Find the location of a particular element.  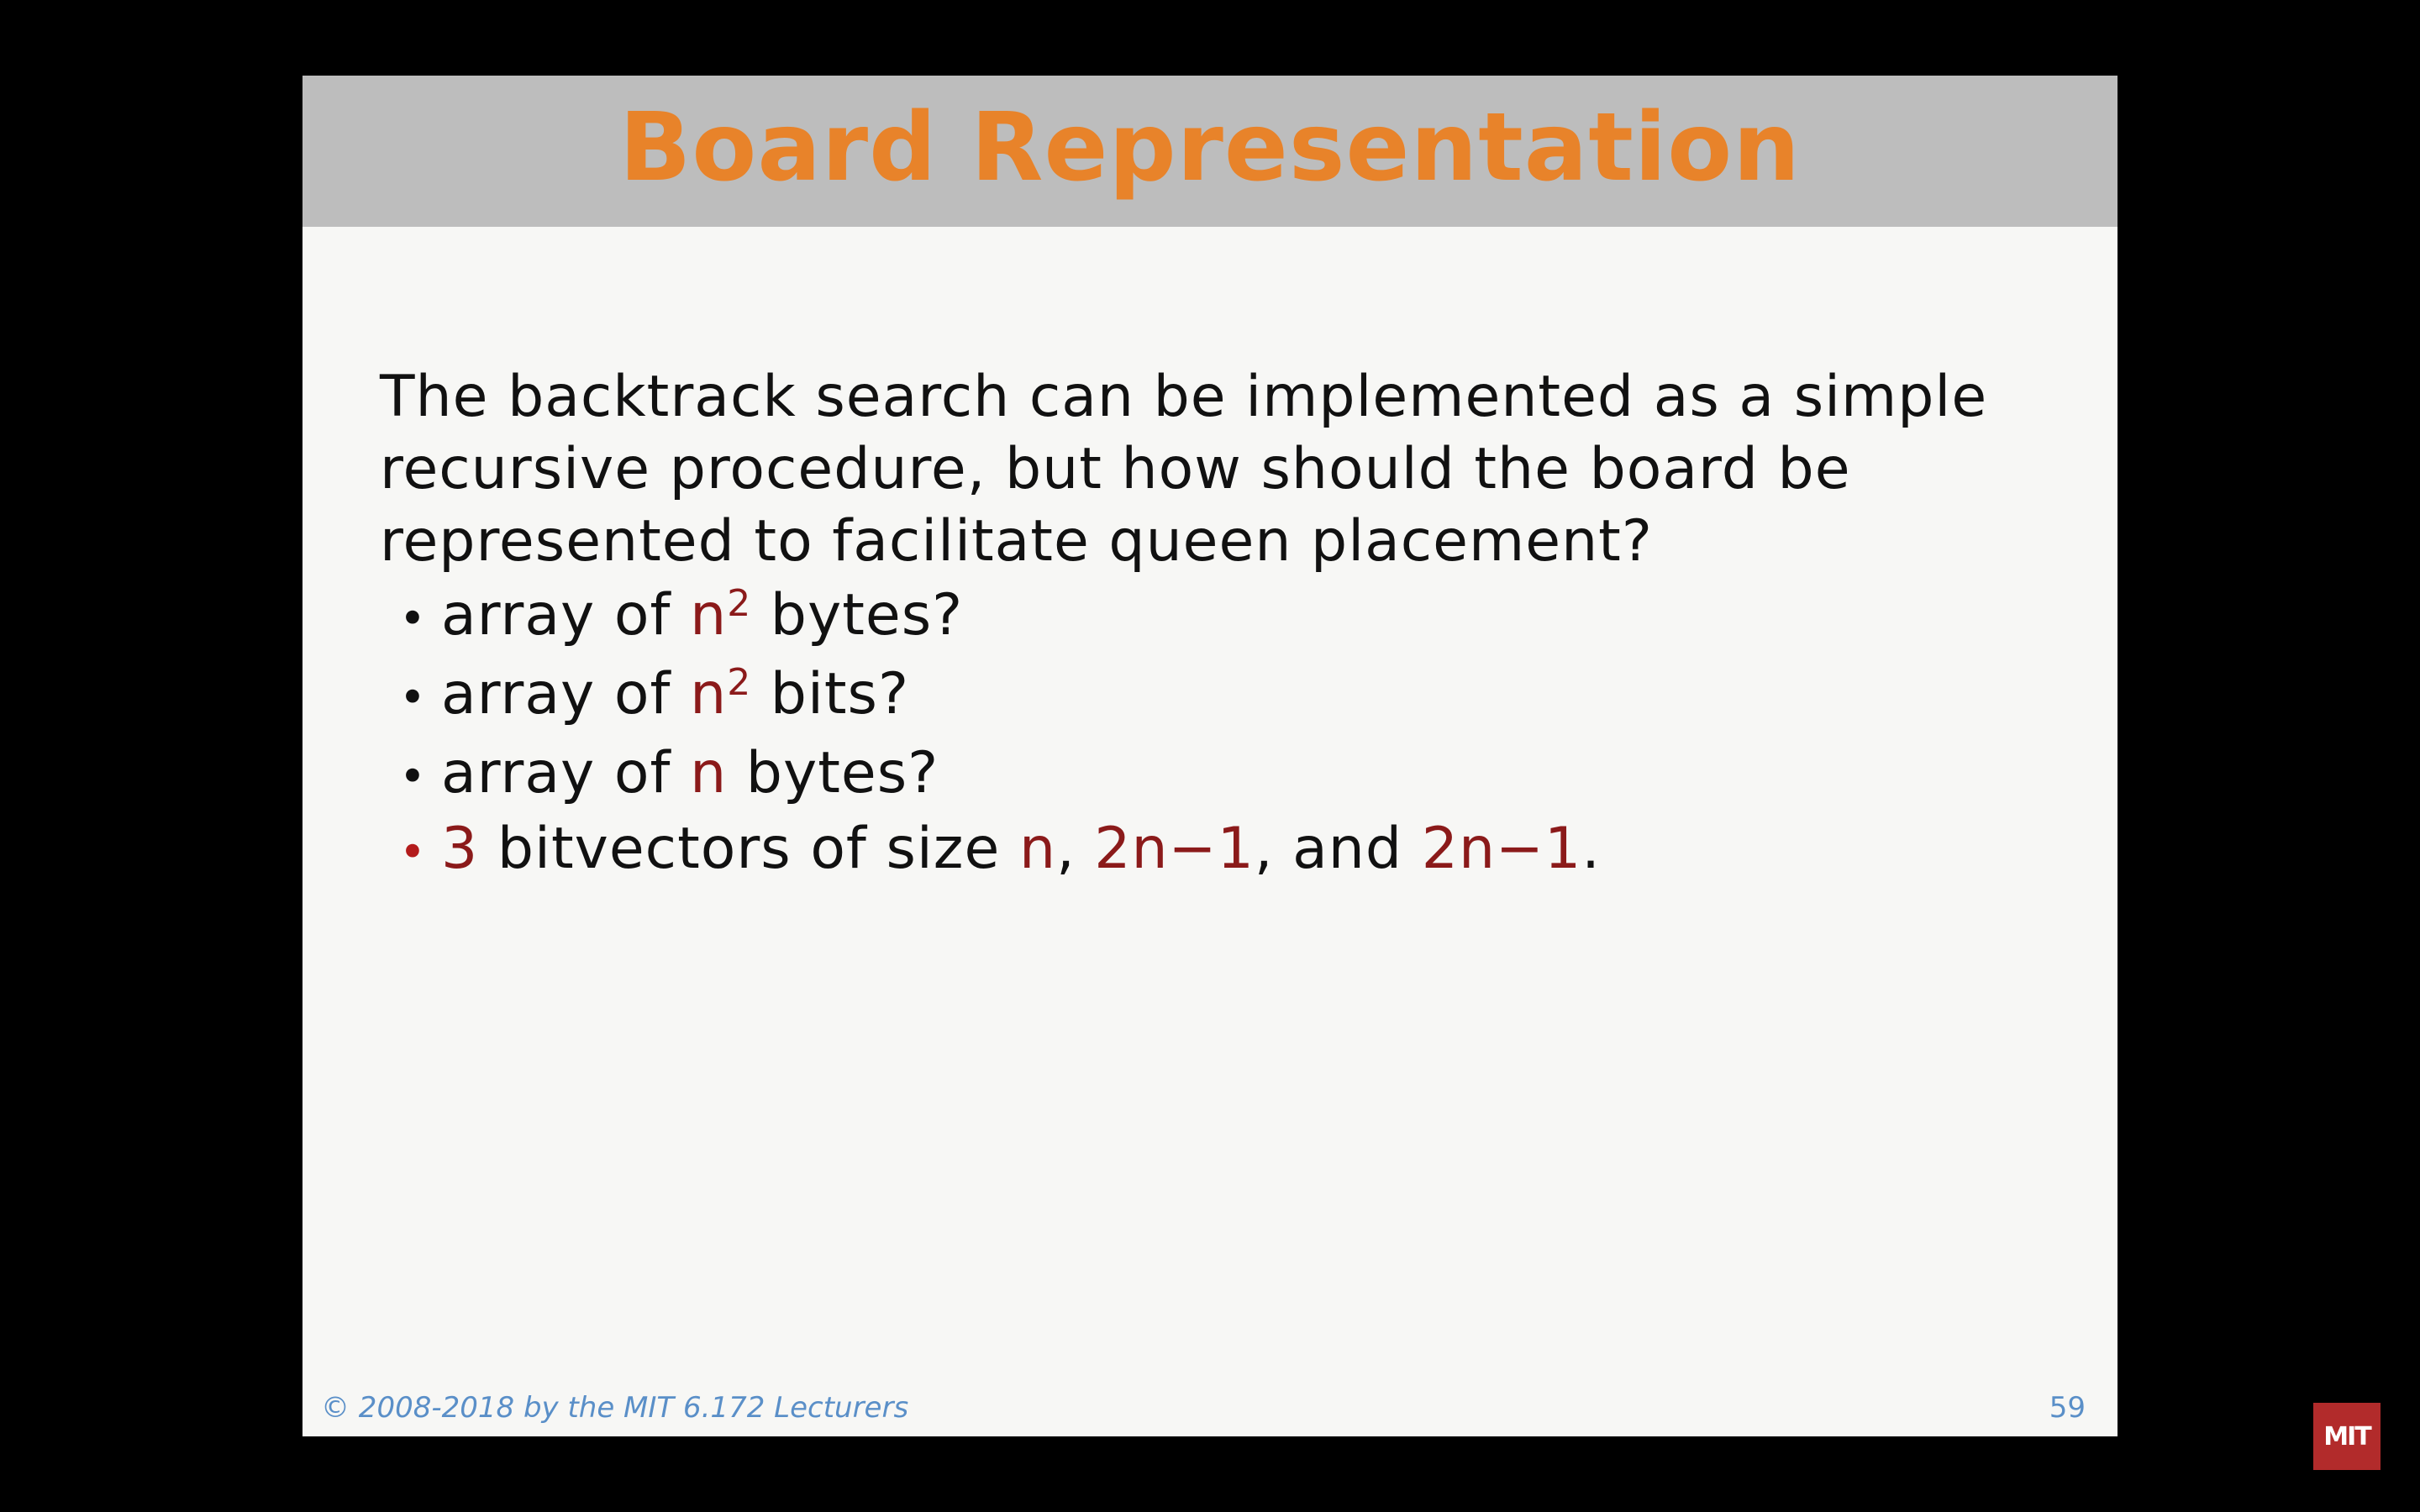

bullet-item: • array of n bytes? is located at coordinates (1000, 775).